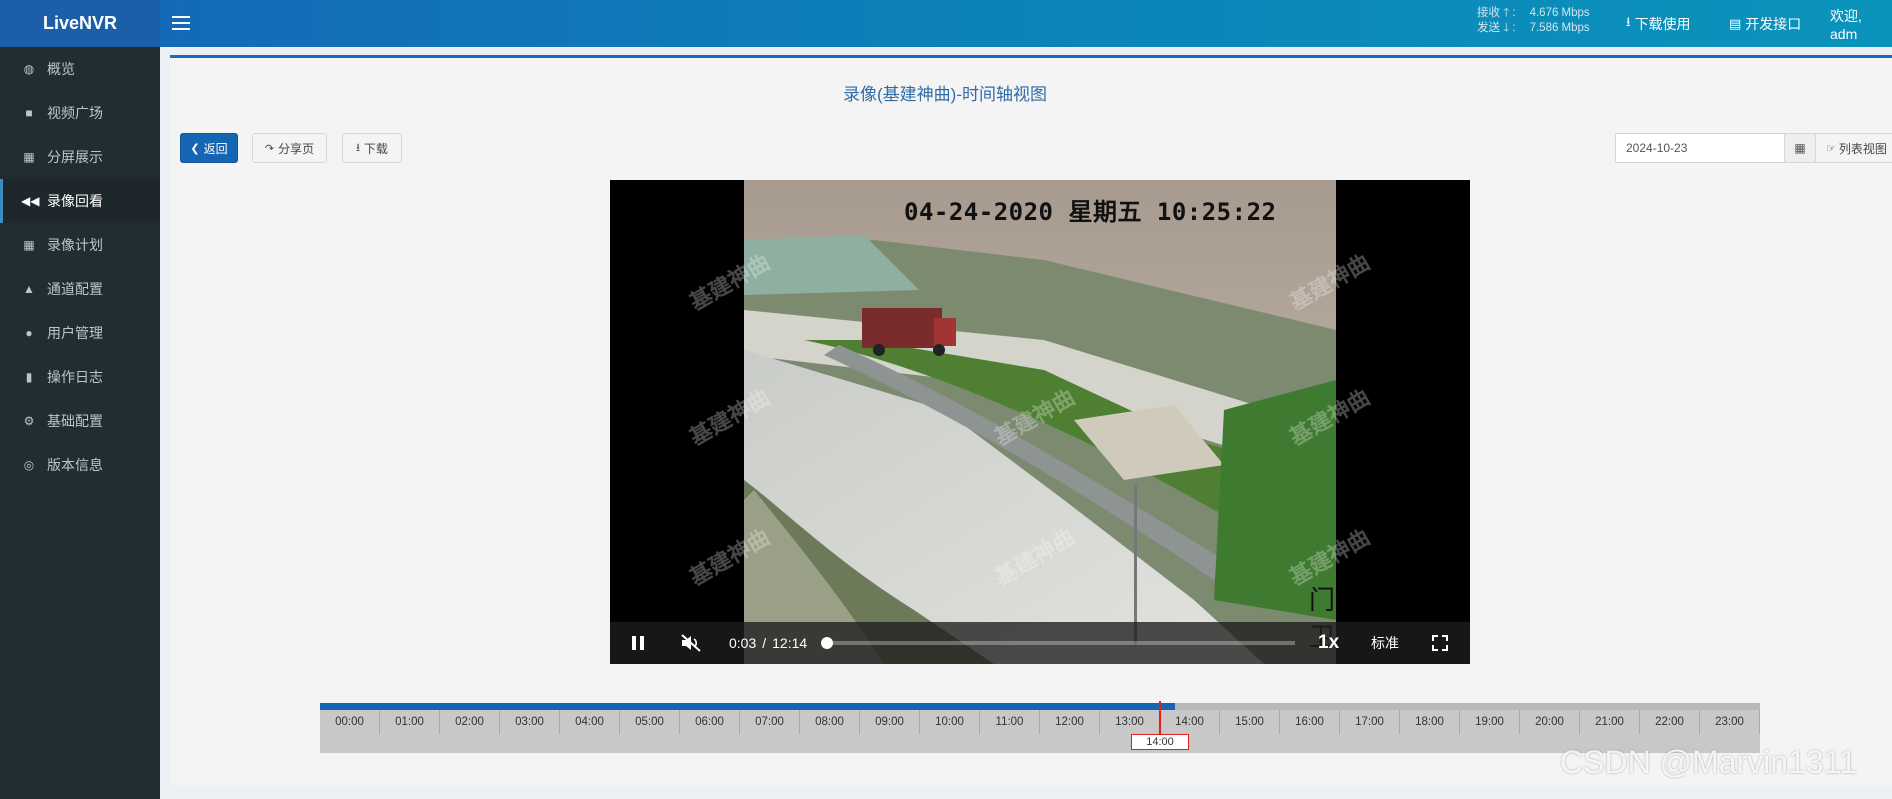 The width and height of the screenshot is (1892, 799). Describe the element at coordinates (1550, 722) in the screenshot. I see `timeline-hour: 20:00` at that location.